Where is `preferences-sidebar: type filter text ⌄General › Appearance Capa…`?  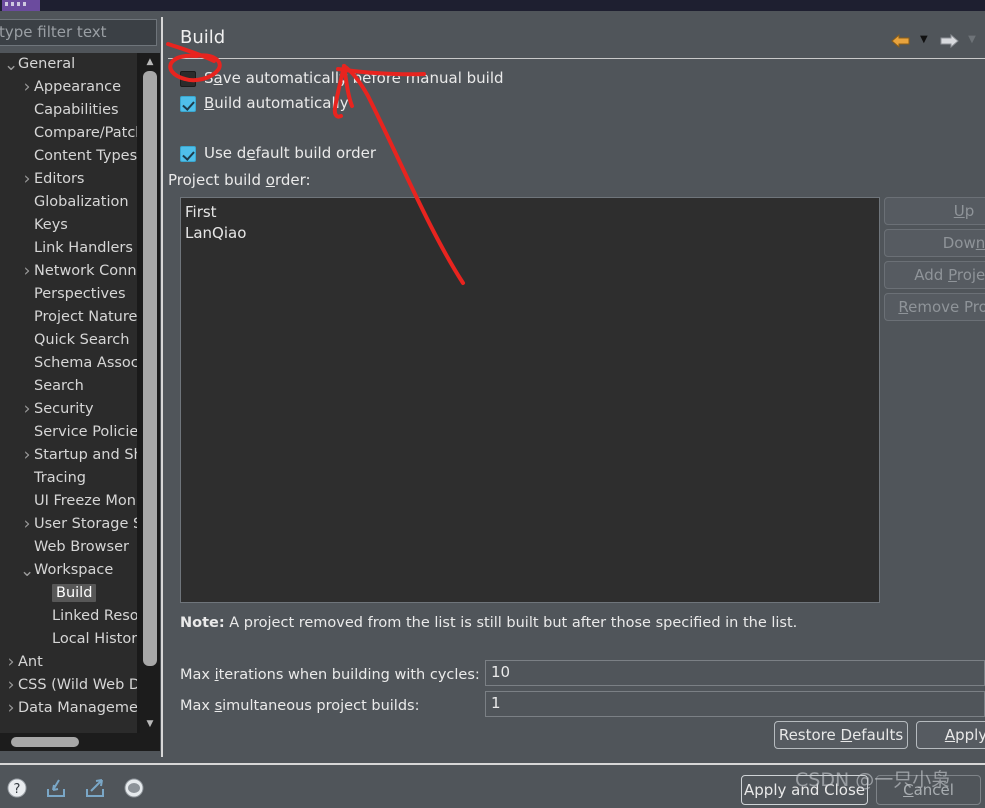 preferences-sidebar: type filter text ⌄General › Appearance Capa… is located at coordinates (80, 381).